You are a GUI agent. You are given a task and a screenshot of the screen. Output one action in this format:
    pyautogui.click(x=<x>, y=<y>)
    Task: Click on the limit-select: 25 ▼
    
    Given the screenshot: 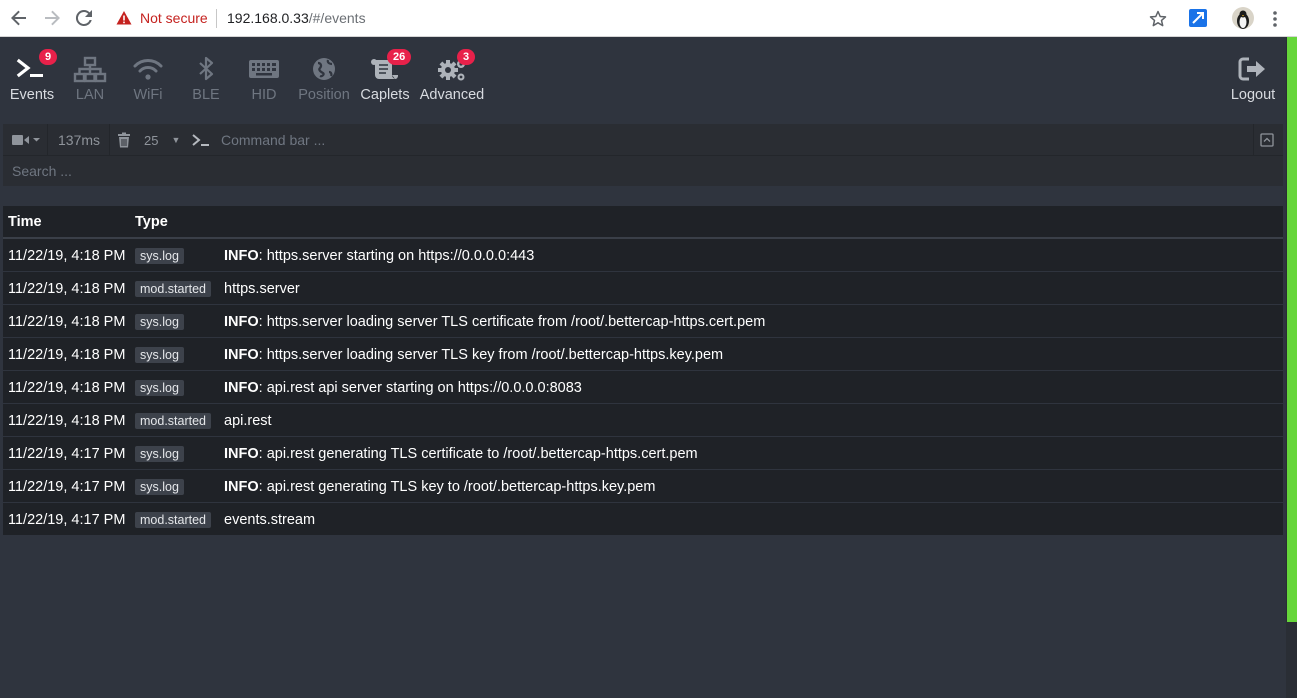 What is the action you would take?
    pyautogui.click(x=164, y=140)
    